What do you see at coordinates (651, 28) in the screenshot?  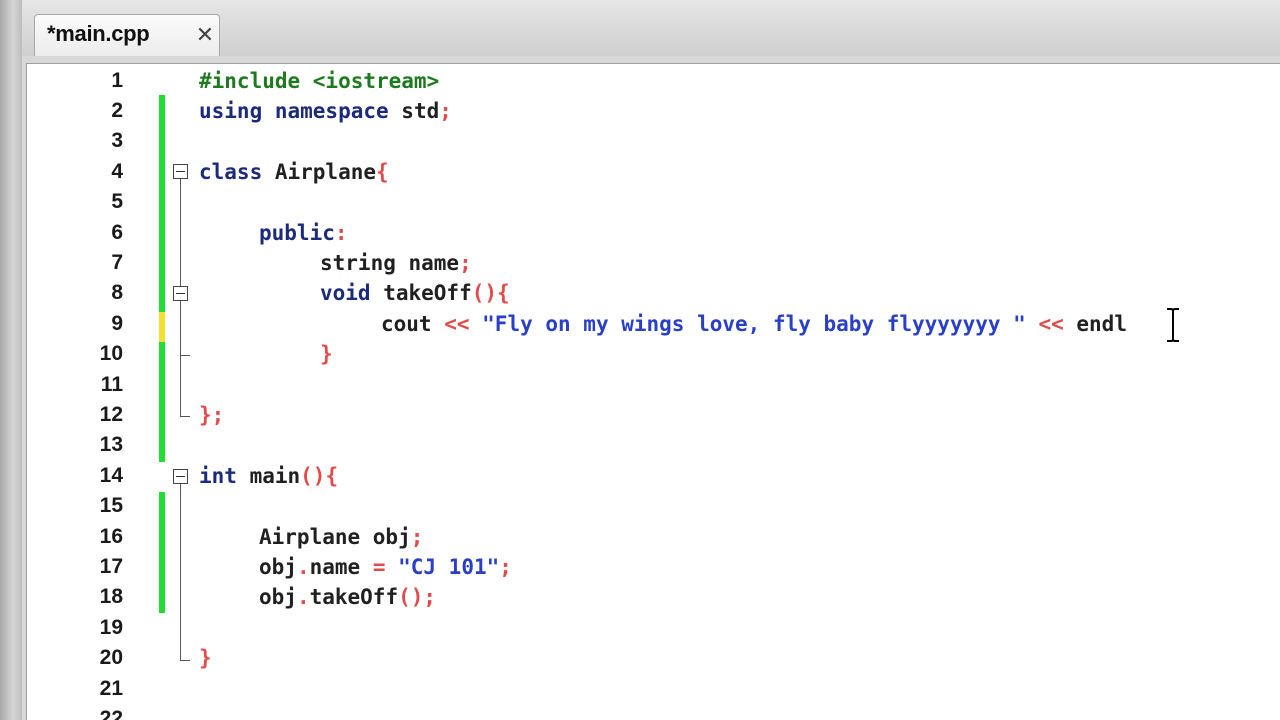 I see `editor-tab-bar: *main.cpp ✕` at bounding box center [651, 28].